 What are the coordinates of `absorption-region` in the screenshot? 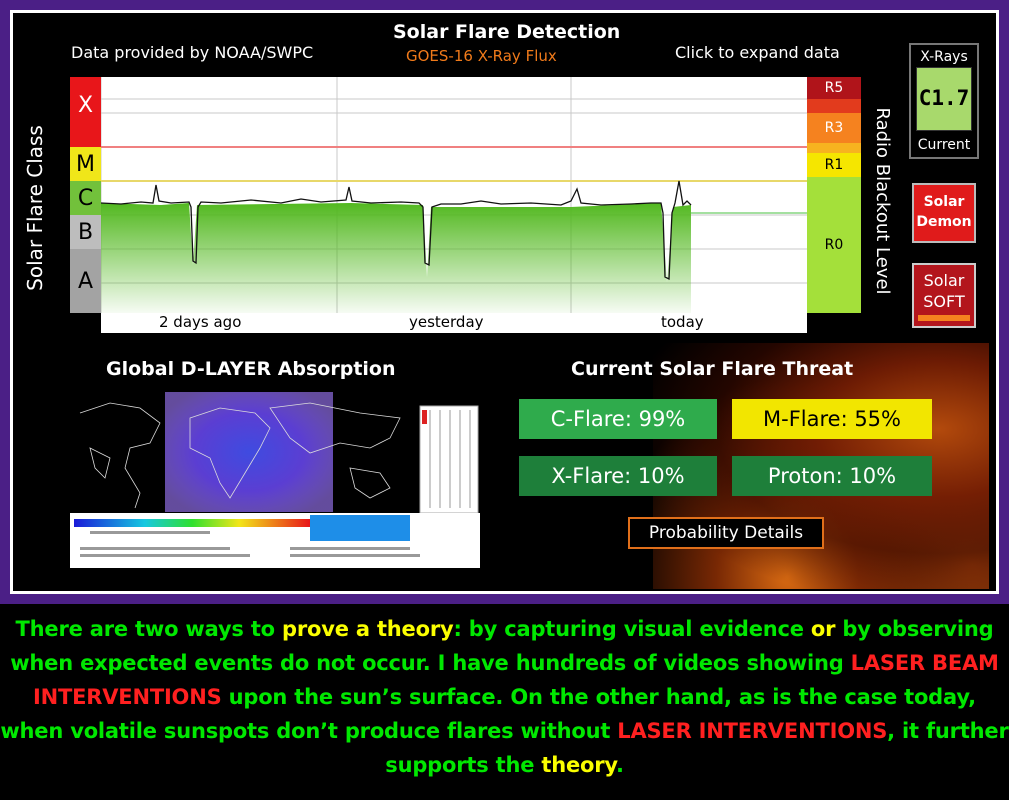 It's located at (249, 452).